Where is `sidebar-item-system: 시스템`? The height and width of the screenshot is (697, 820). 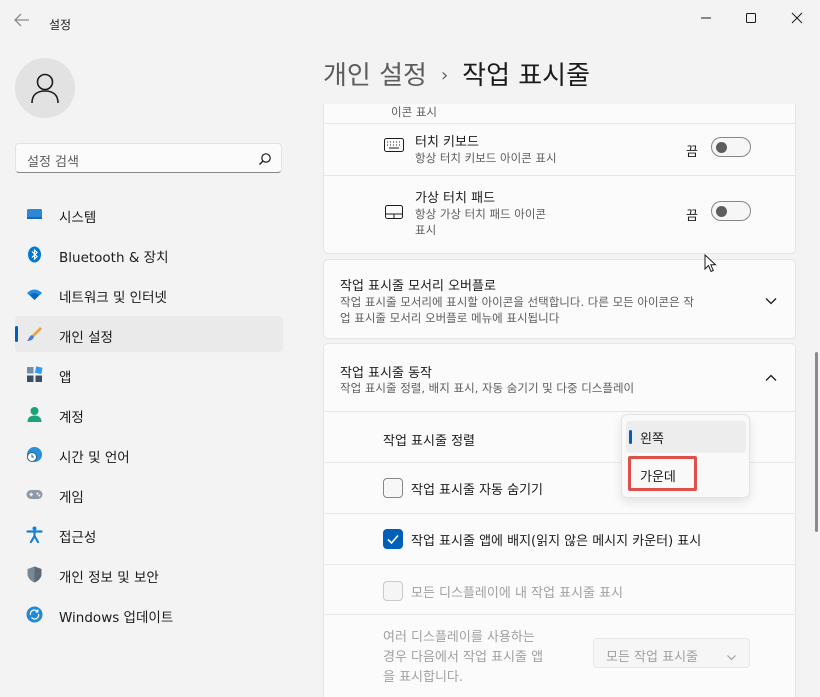
sidebar-item-system: 시스템 is located at coordinates (149, 214).